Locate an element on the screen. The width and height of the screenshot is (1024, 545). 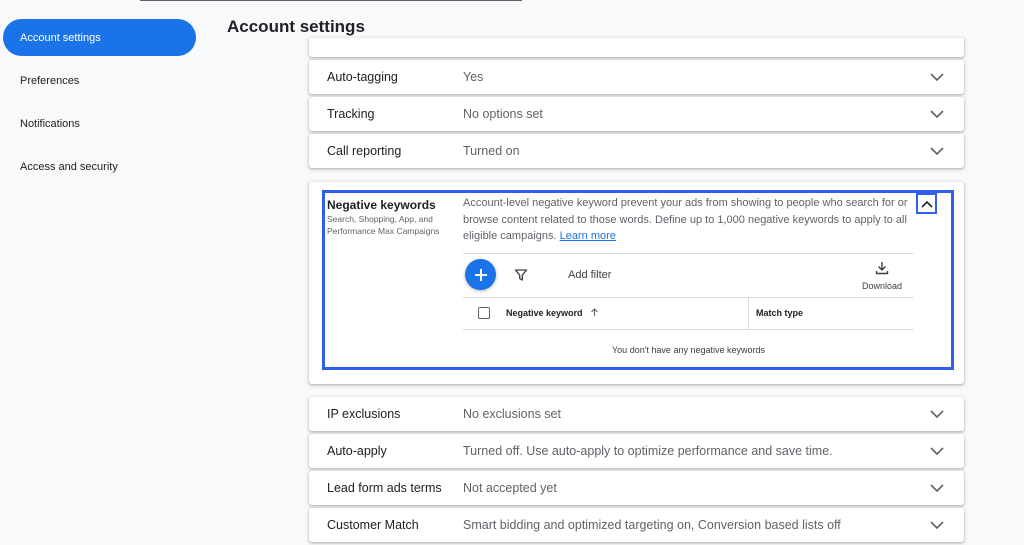
filter-icon is located at coordinates (521, 275).